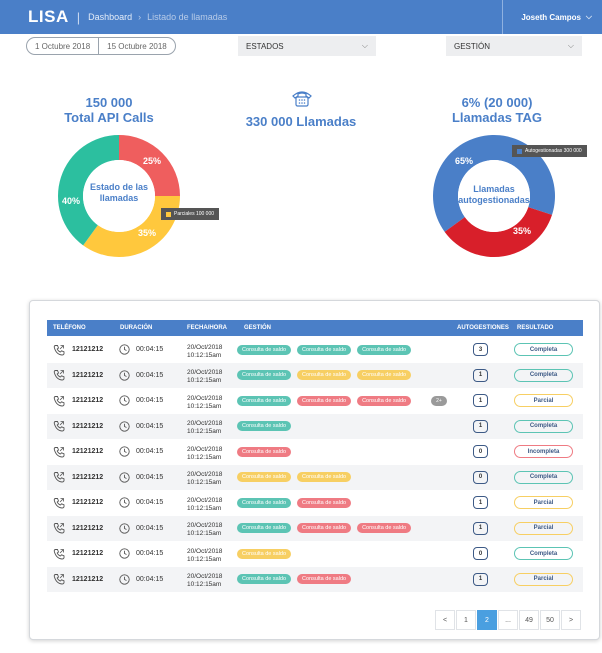 Image resolution: width=602 pixels, height=653 pixels. What do you see at coordinates (487, 620) in the screenshot?
I see `page-button: 2` at bounding box center [487, 620].